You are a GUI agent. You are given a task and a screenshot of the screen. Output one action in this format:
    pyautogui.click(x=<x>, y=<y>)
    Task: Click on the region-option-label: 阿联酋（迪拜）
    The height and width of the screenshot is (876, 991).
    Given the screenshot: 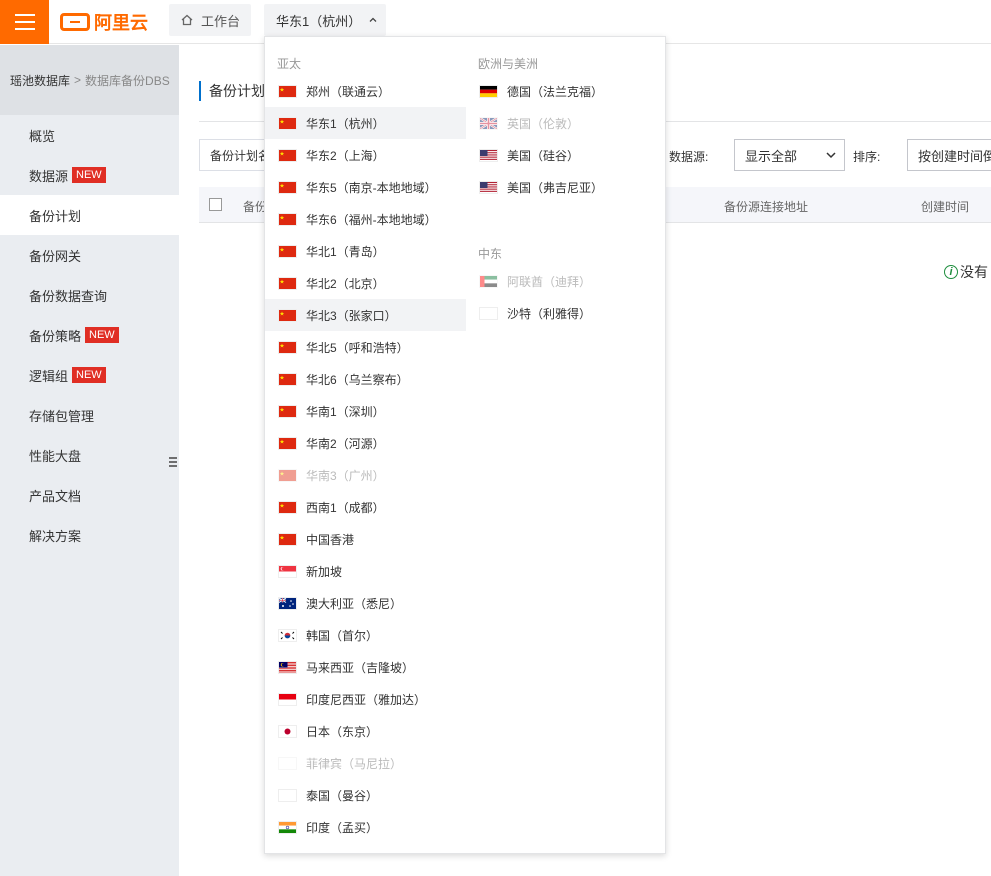 What is the action you would take?
    pyautogui.click(x=549, y=281)
    